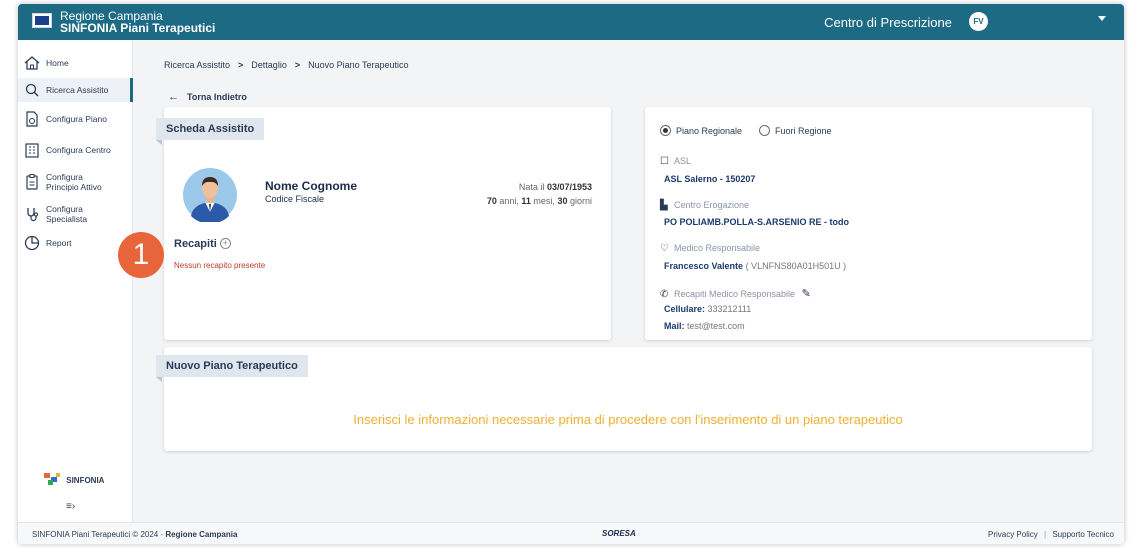  I want to click on radio-piano-regionale: Piano Regionale, so click(701, 130).